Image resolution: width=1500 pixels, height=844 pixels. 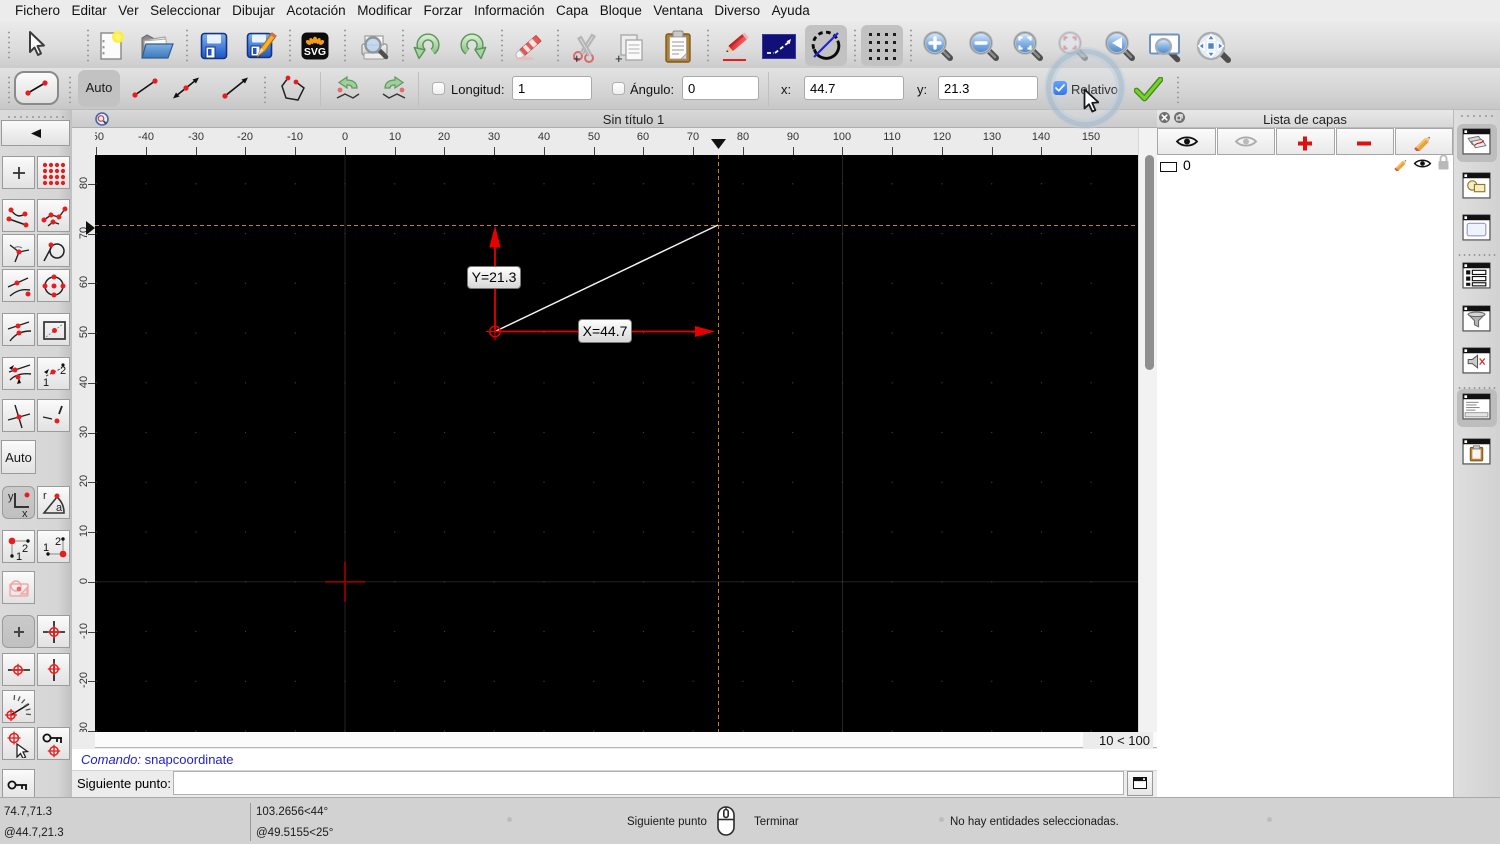 I want to click on svg-text: x, so click(x=25, y=512).